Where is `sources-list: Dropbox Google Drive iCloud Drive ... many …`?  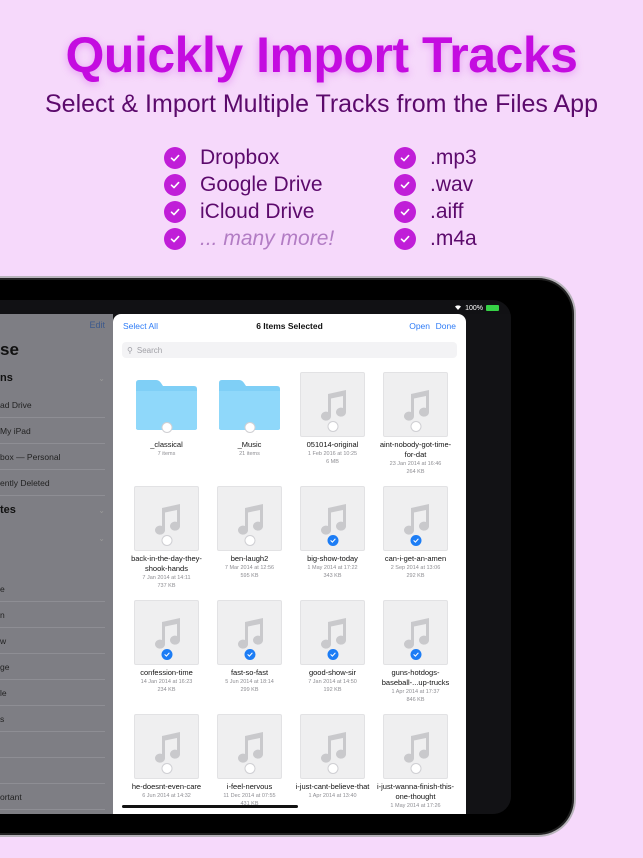 sources-list: Dropbox Google Drive iCloud Drive ... many … is located at coordinates (249, 198).